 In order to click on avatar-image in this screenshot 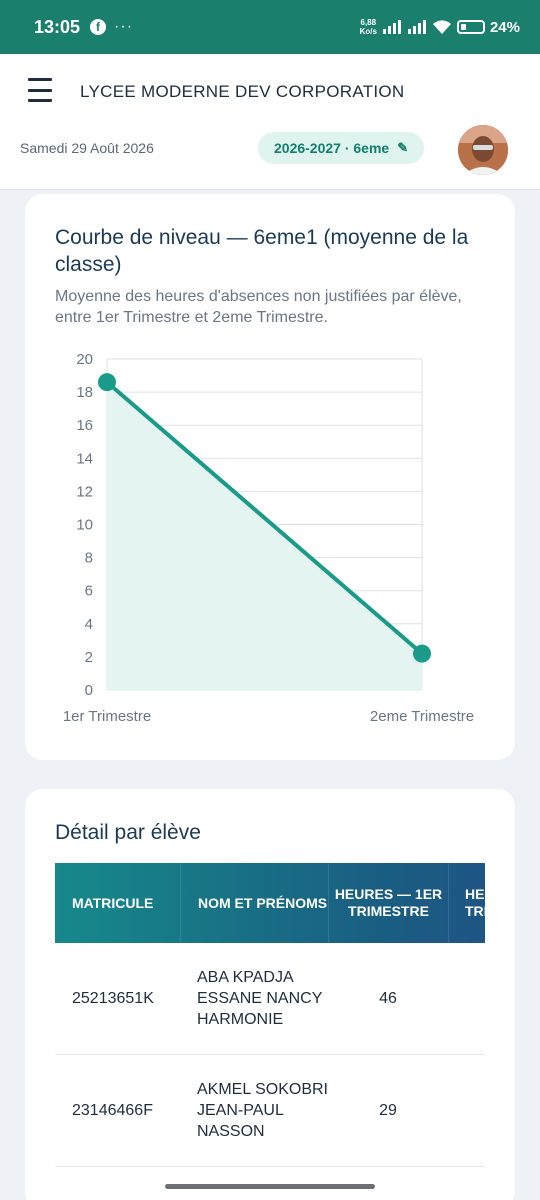, I will do `click(483, 150)`.